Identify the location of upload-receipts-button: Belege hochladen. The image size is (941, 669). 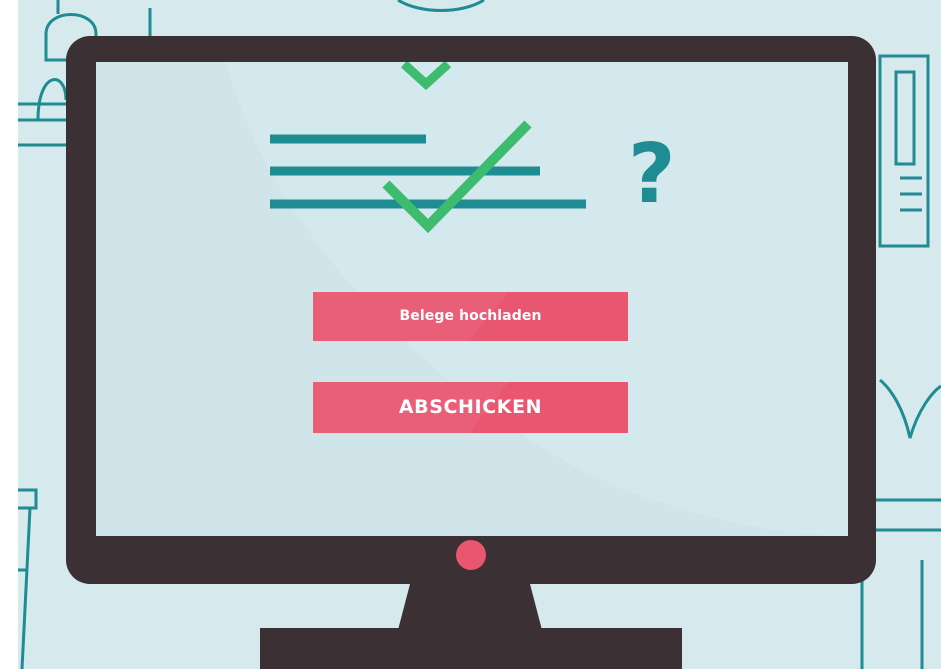
(470, 316).